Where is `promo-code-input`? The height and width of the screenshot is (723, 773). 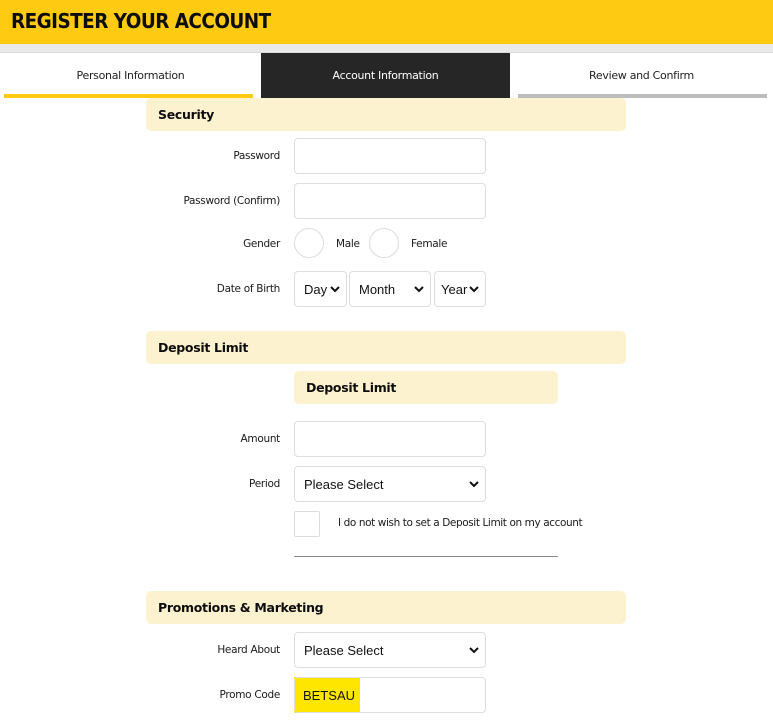 promo-code-input is located at coordinates (390, 695).